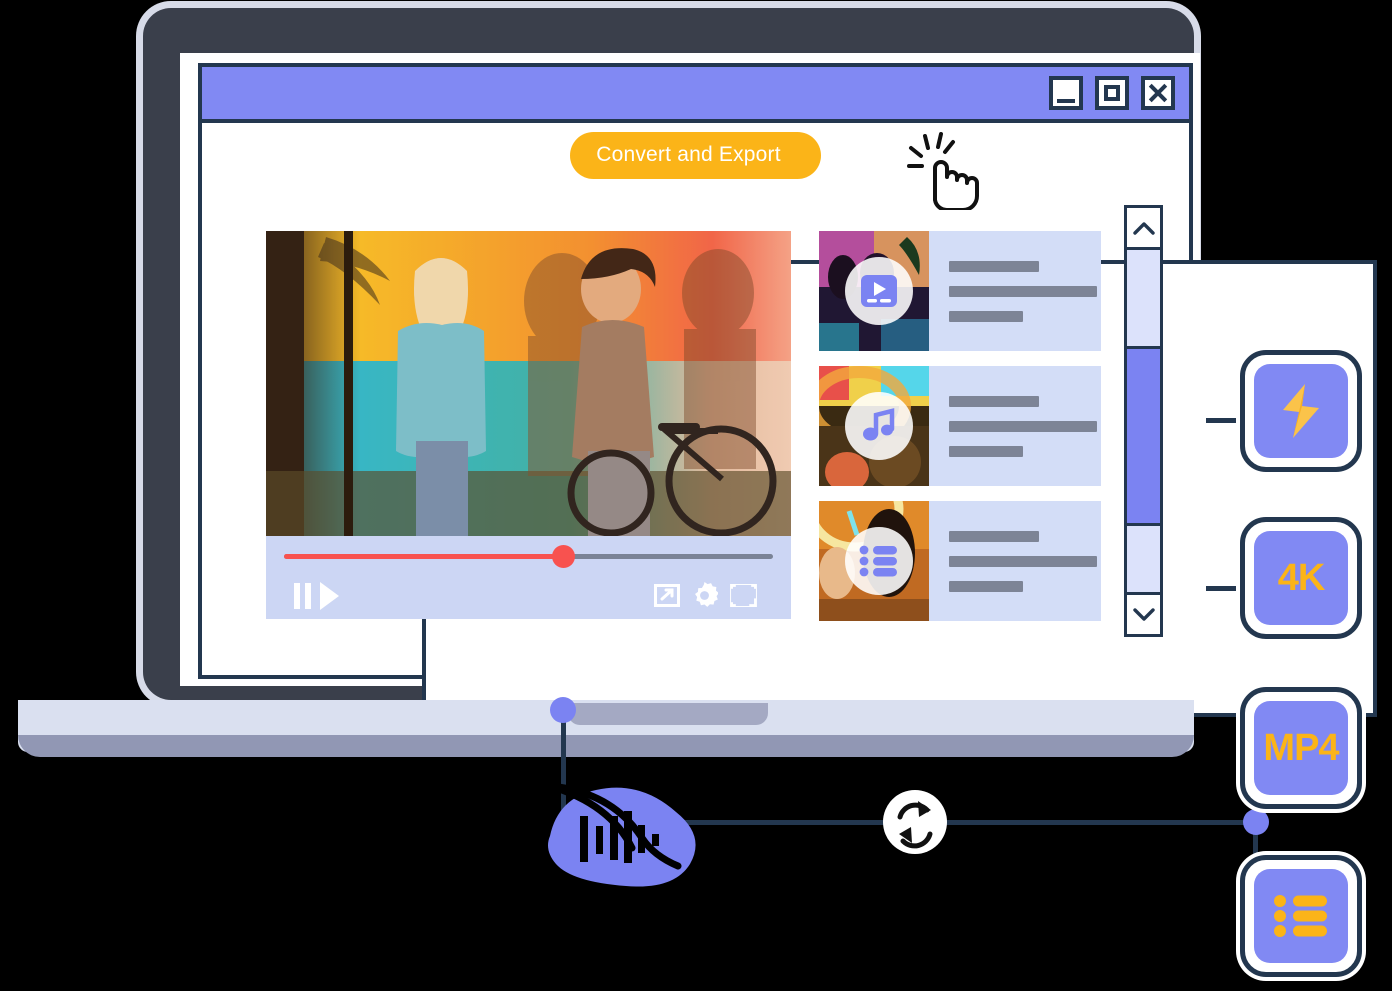  I want to click on feature-badge-speed, so click(1301, 411).